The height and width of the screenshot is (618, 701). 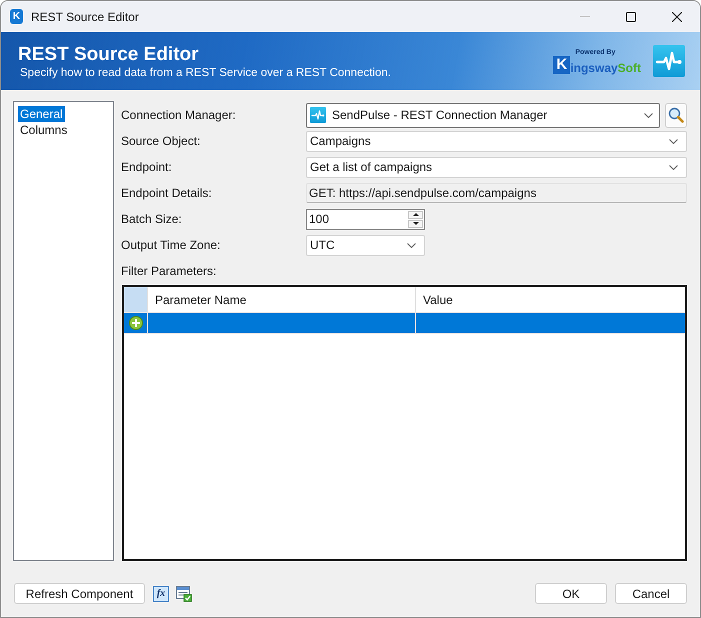 I want to click on down-arrow-icon, so click(x=415, y=223).